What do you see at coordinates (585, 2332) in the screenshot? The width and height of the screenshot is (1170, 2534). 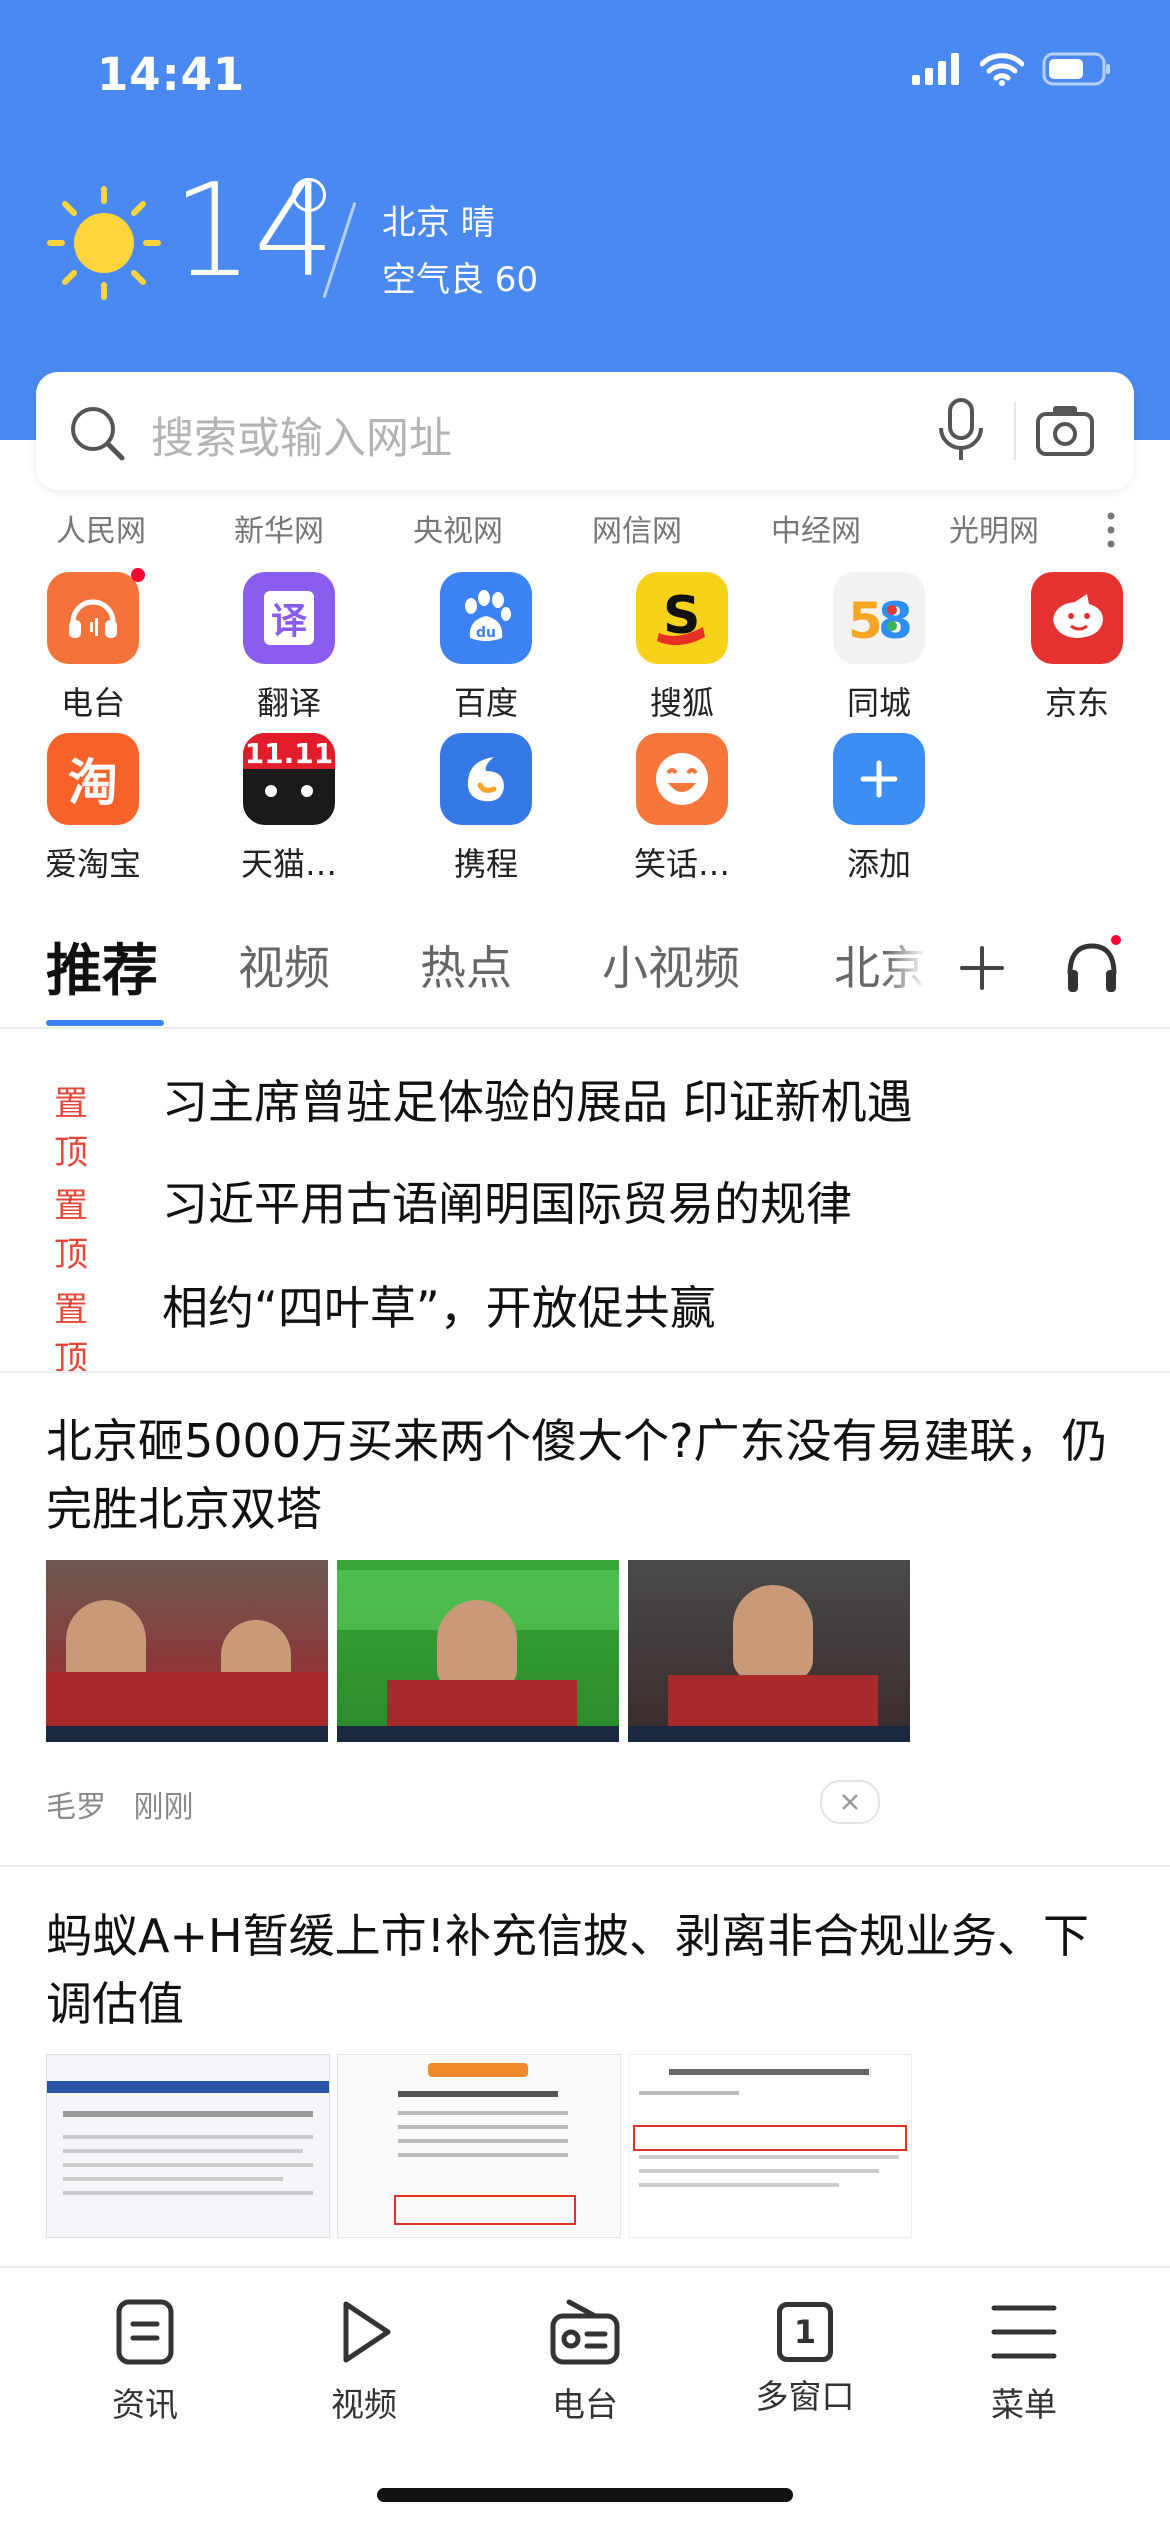 I see `radio-icon` at bounding box center [585, 2332].